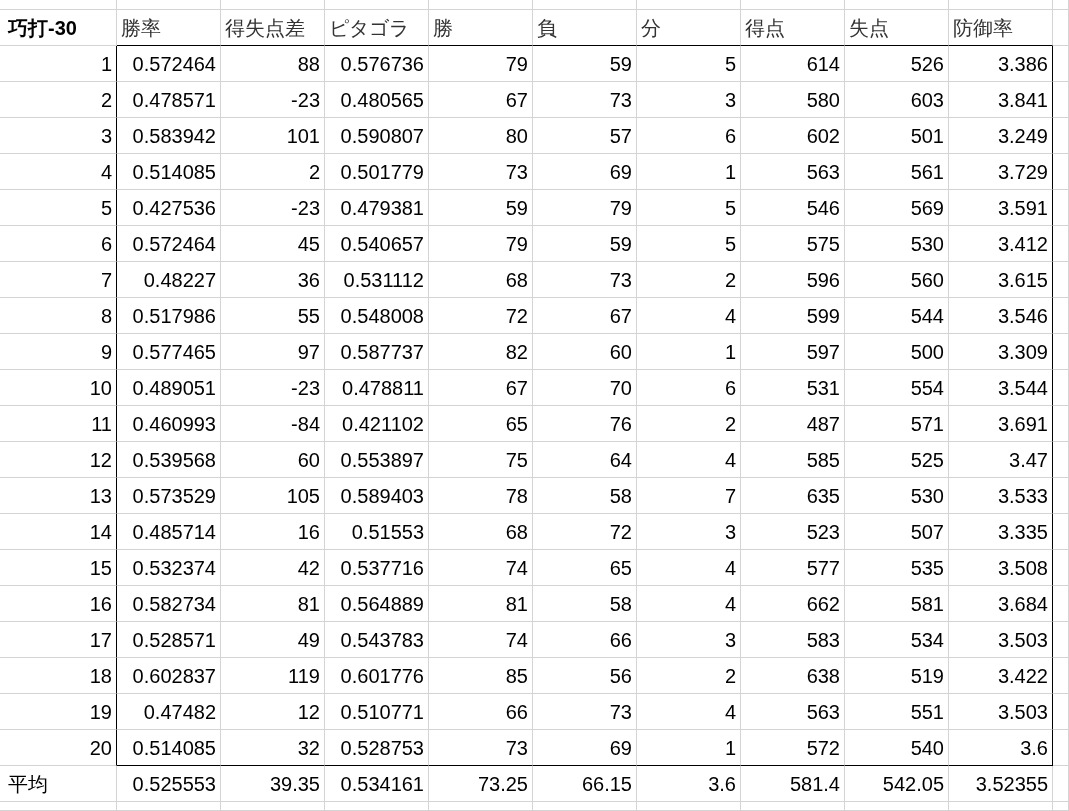 Image resolution: width=1069 pixels, height=811 pixels. Describe the element at coordinates (169, 424) in the screenshot. I see `table-cell: 0.460993` at that location.